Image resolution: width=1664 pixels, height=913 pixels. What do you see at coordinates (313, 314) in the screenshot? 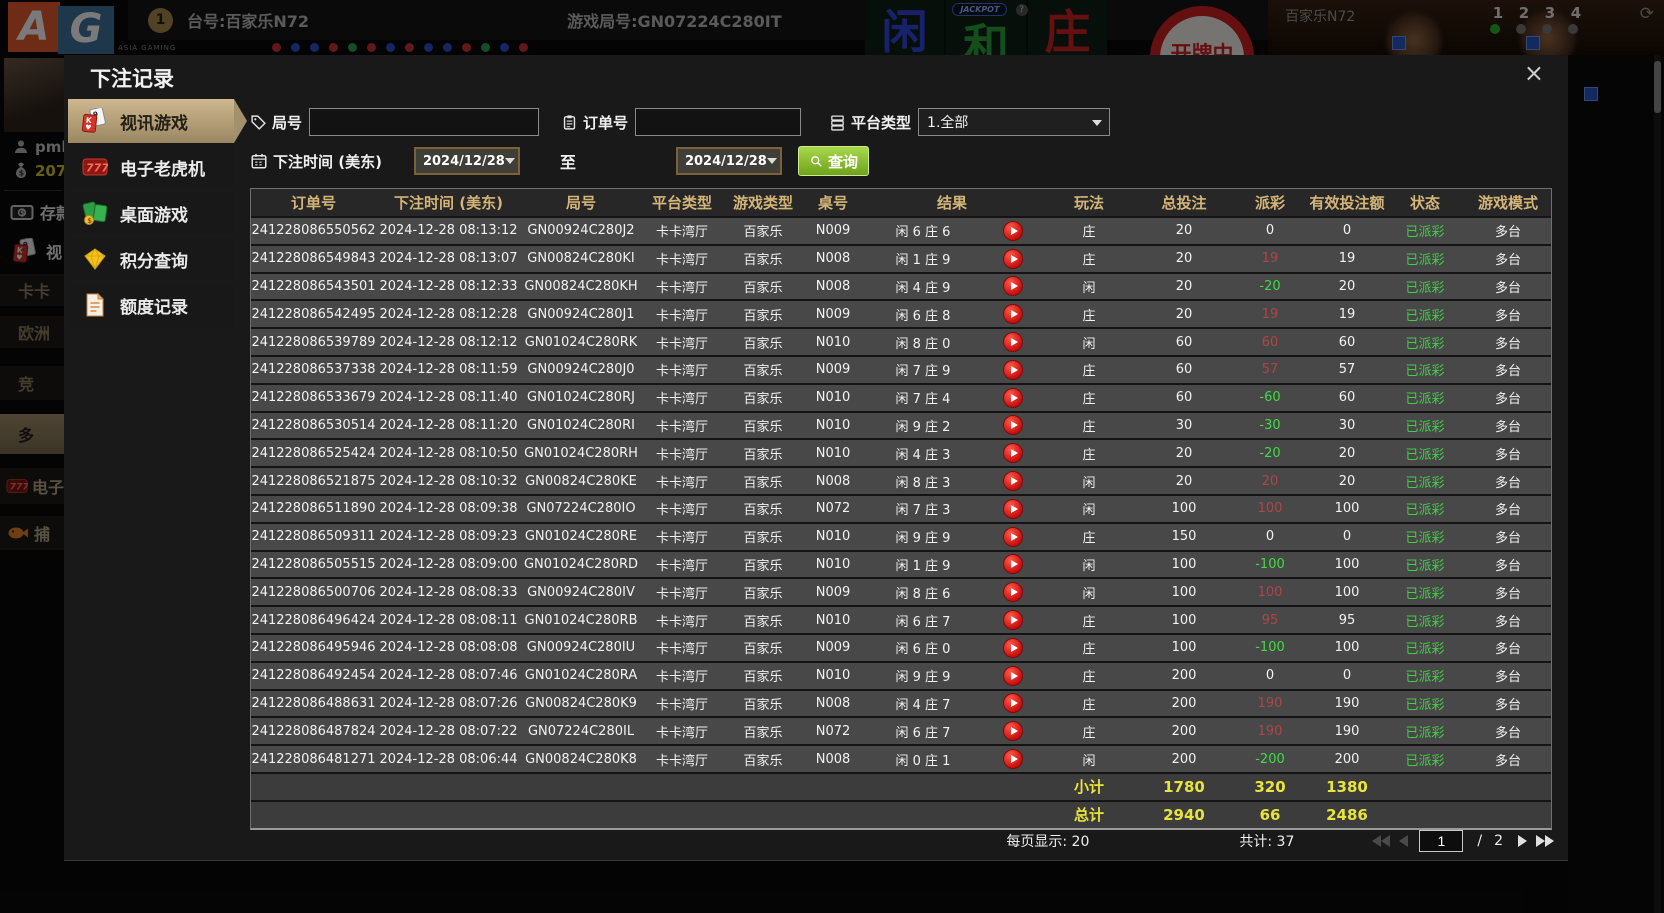
I see `order-id-cell: 241228086542495` at bounding box center [313, 314].